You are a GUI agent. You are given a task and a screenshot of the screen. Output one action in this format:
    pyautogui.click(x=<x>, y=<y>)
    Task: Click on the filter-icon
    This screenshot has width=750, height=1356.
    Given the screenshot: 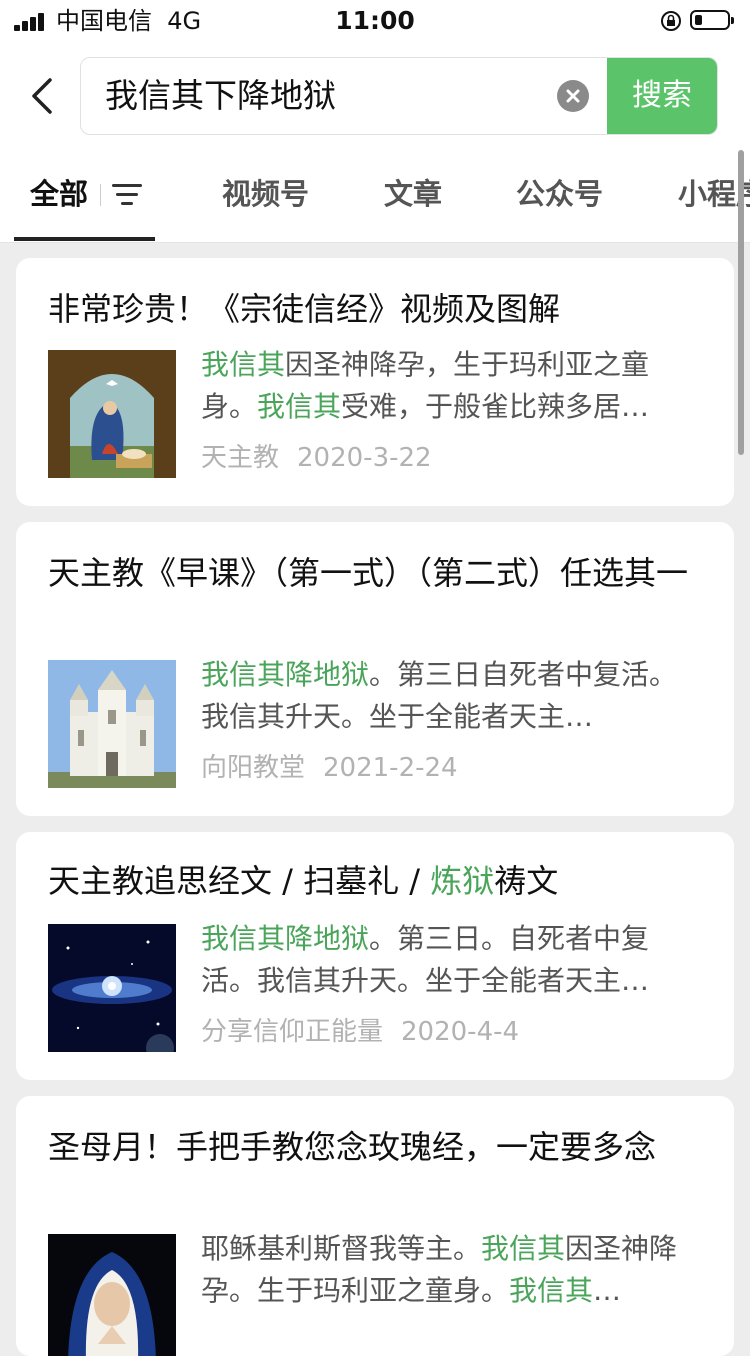 What is the action you would take?
    pyautogui.click(x=127, y=195)
    